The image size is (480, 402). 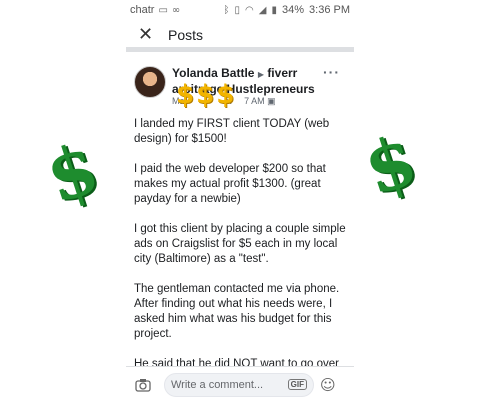 What do you see at coordinates (176, 10) in the screenshot?
I see `voicemail-icon: ∞` at bounding box center [176, 10].